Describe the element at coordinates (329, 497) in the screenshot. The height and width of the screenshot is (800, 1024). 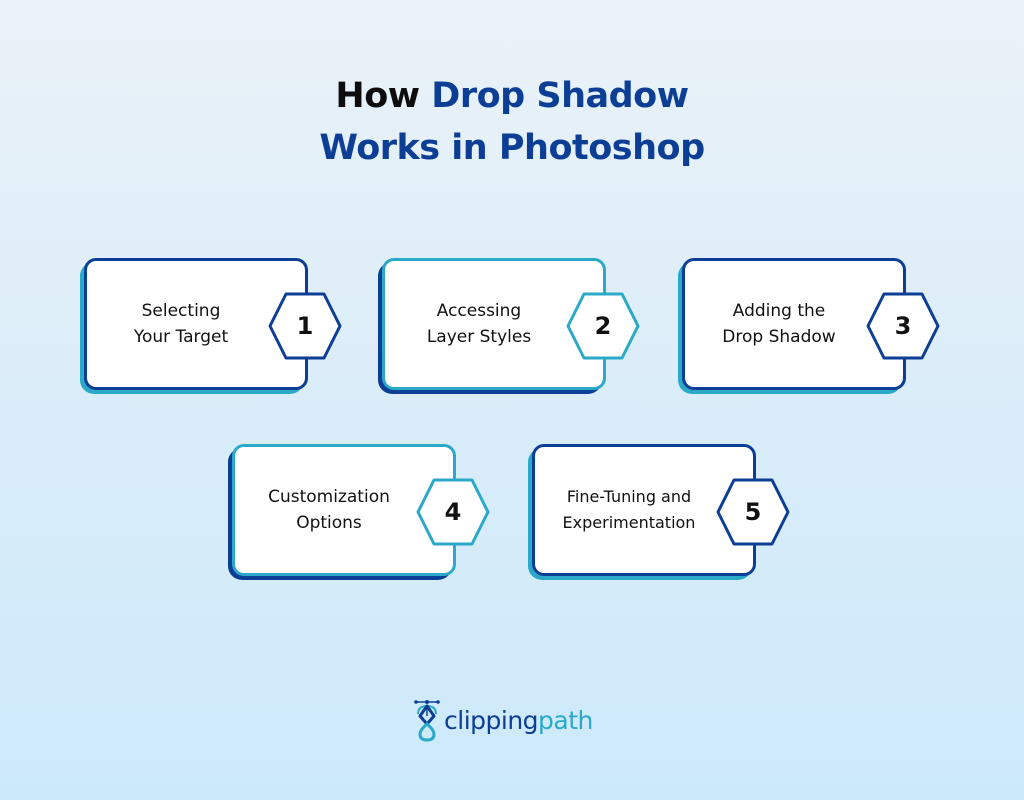
I see `step-label-line-1: Customization` at that location.